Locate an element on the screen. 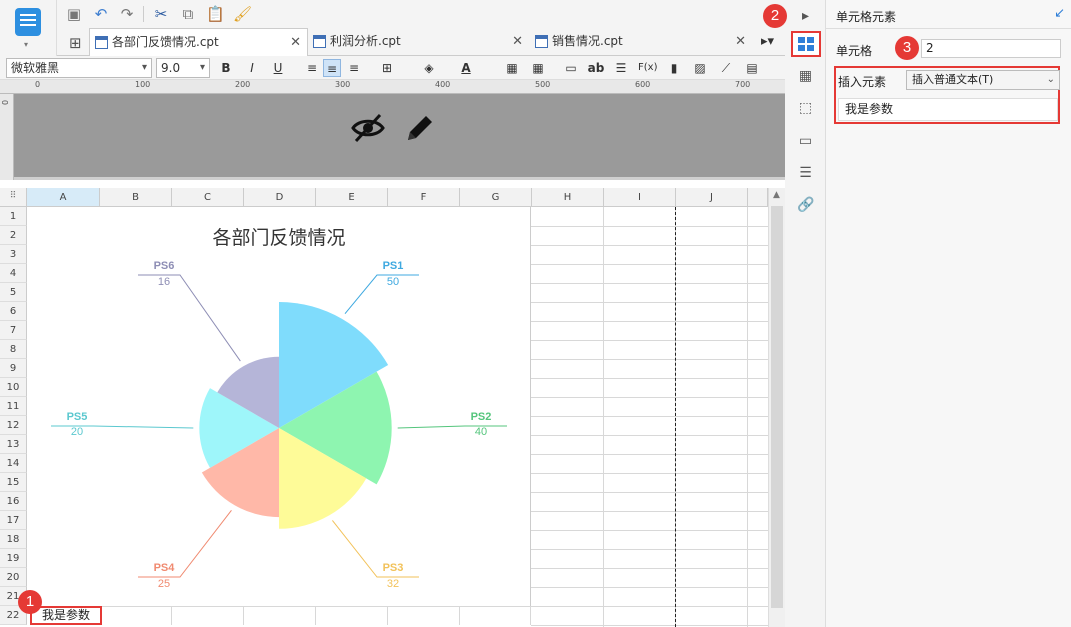 The image size is (1071, 627). underline-button: U is located at coordinates (278, 68).